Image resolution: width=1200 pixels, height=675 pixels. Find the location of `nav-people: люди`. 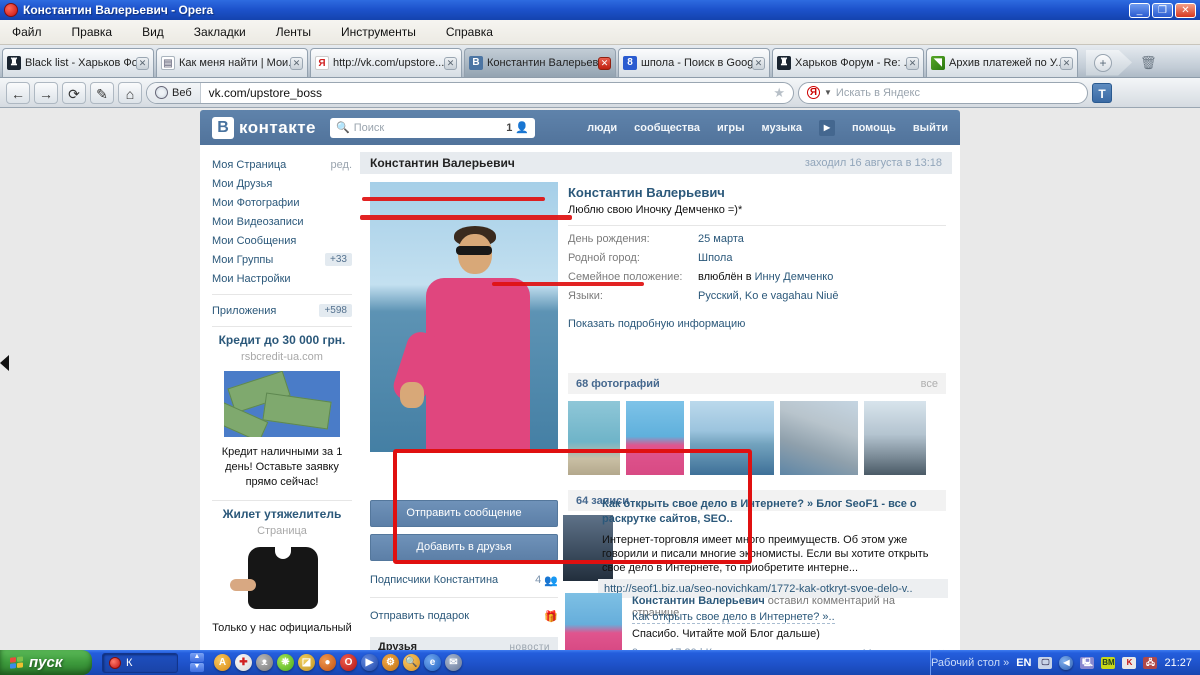

nav-people: люди is located at coordinates (602, 128).